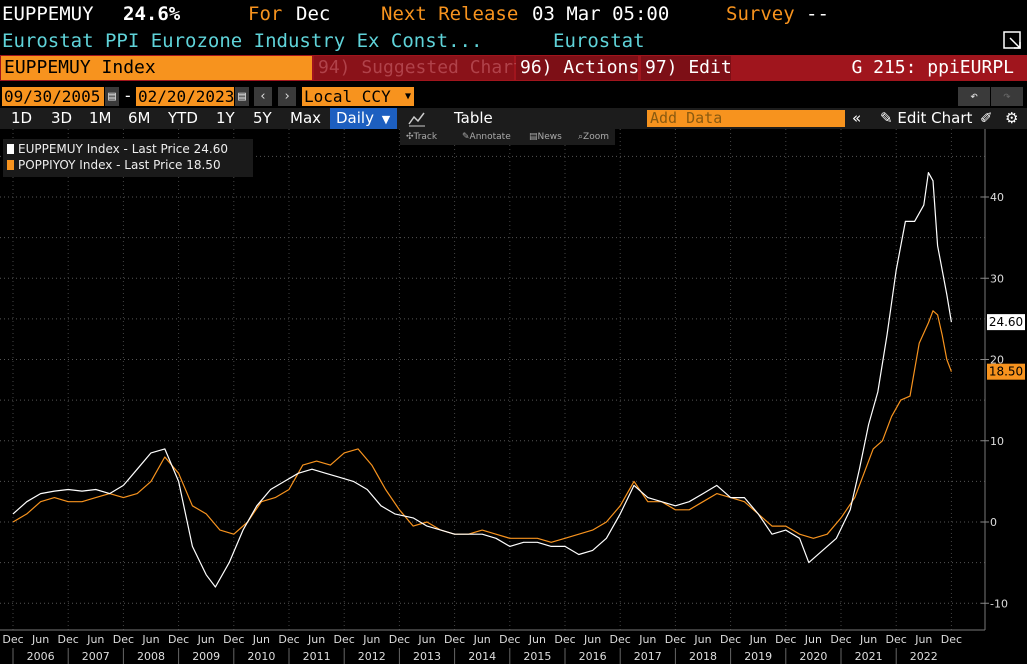  Describe the element at coordinates (703, 656) in the screenshot. I see `x-year-label: 2018` at that location.